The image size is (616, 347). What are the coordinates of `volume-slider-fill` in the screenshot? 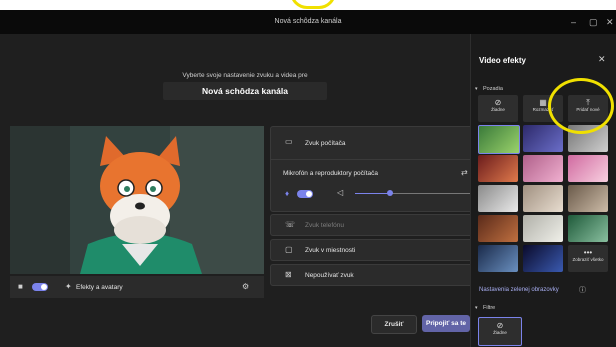 It's located at (372, 193).